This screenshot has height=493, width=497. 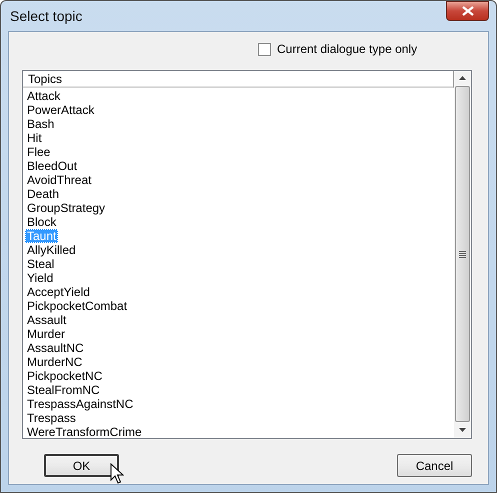 What do you see at coordinates (64, 376) in the screenshot?
I see `list-item: PickpocketNC` at bounding box center [64, 376].